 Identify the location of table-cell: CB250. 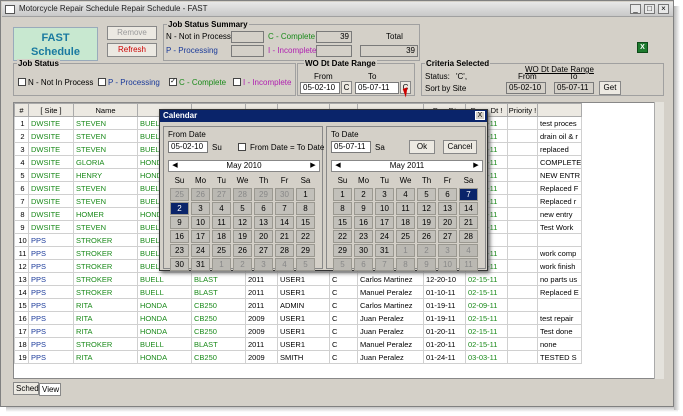
(218, 318).